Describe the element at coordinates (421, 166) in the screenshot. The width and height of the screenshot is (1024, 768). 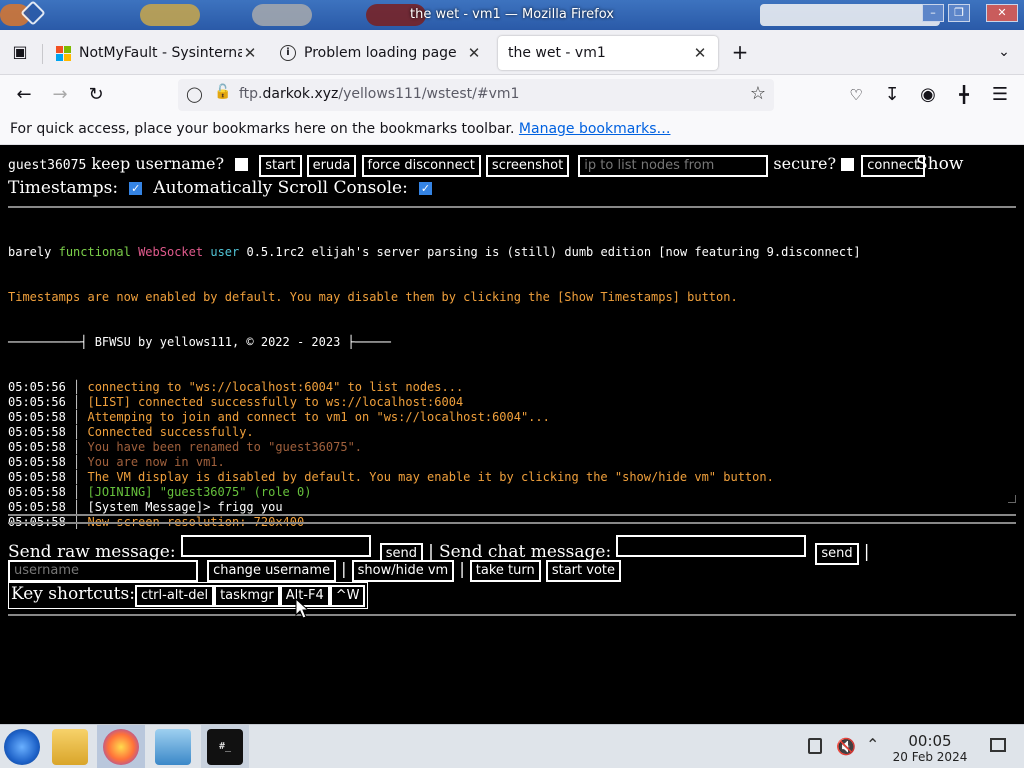
I see `force-disconnect-button: force disconnect` at that location.